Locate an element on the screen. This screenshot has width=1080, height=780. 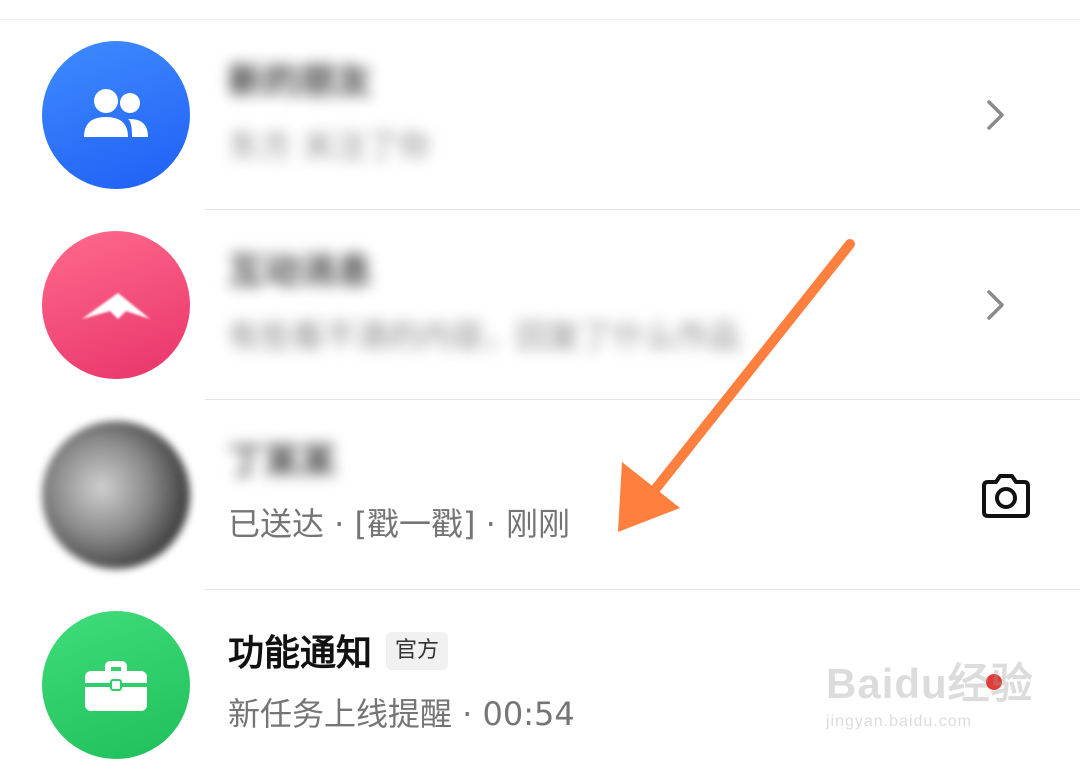
paper-plane-icon is located at coordinates (116, 305).